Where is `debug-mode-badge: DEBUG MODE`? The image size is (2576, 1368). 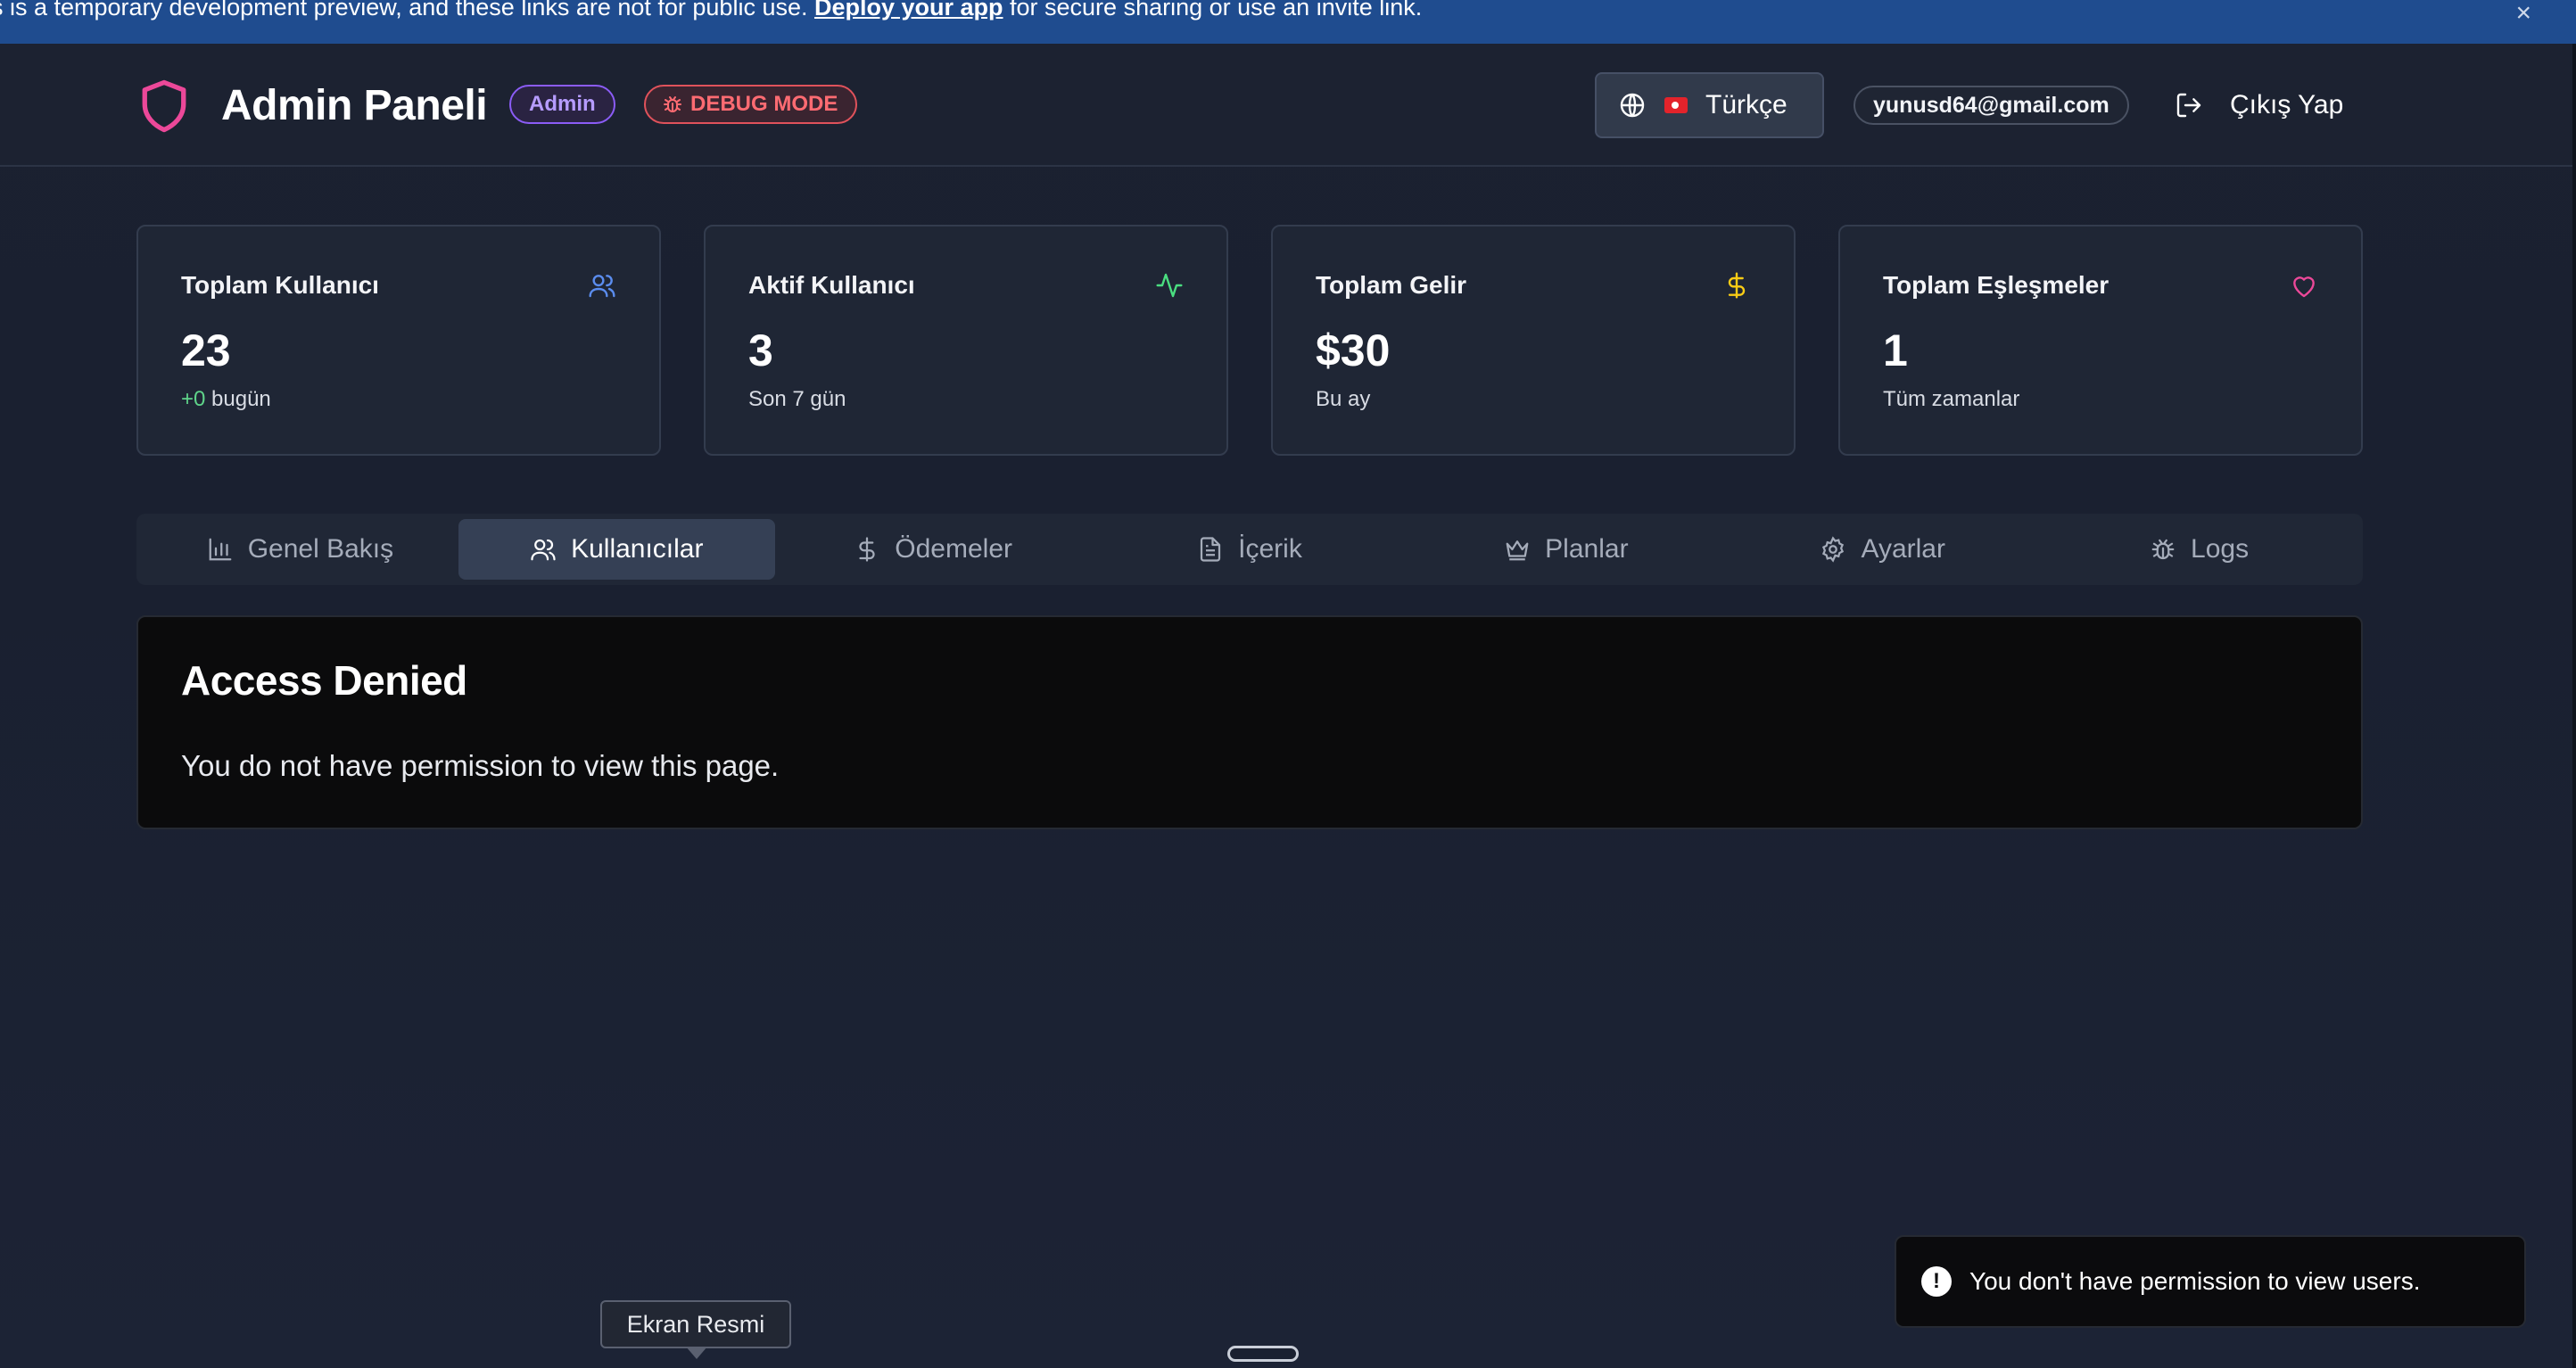 debug-mode-badge: DEBUG MODE is located at coordinates (751, 104).